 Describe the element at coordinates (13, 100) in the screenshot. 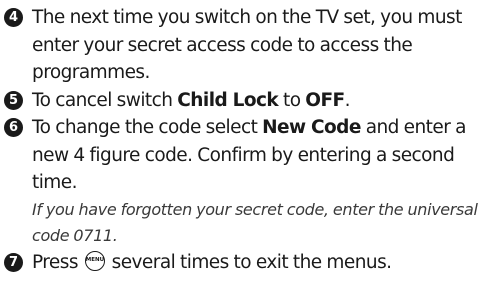

I see `step-number-badge: 5` at that location.